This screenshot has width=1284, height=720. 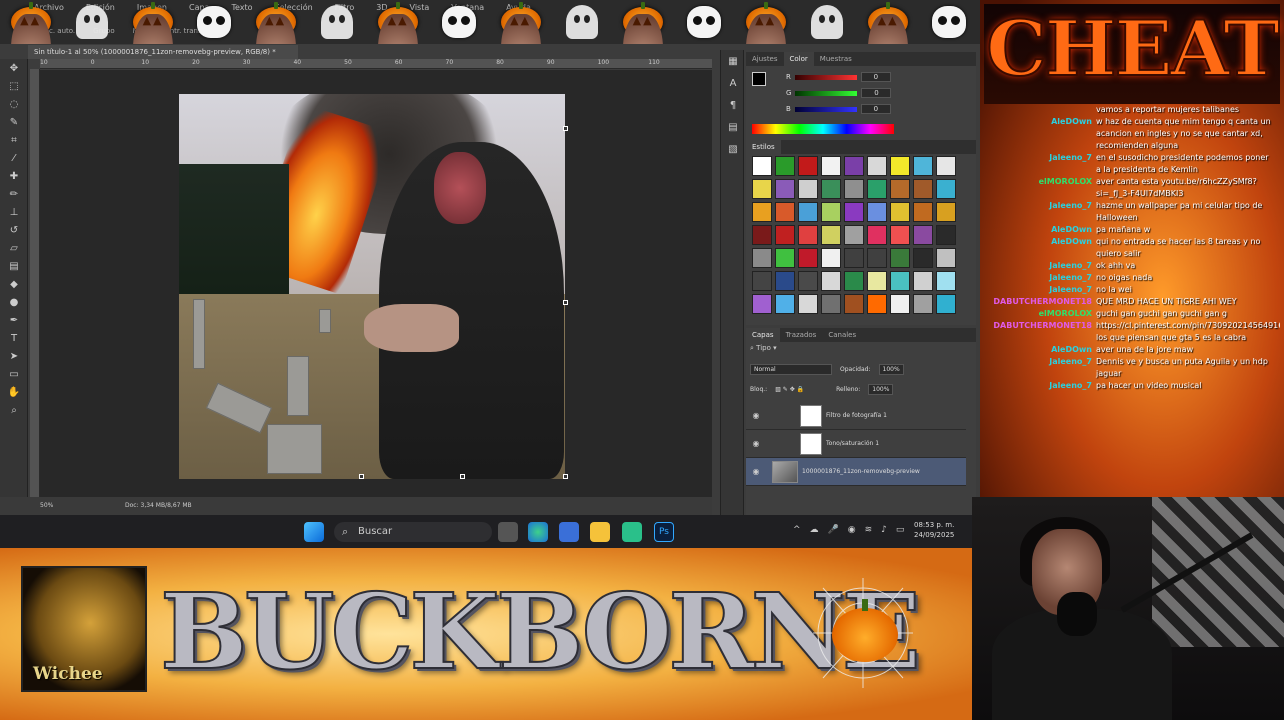 What do you see at coordinates (14, 338) in the screenshot?
I see `type-tool-icon: T` at bounding box center [14, 338].